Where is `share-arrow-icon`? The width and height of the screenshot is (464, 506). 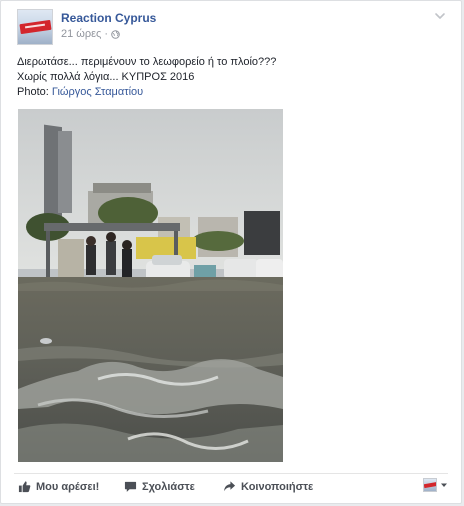
share-arrow-icon is located at coordinates (230, 486).